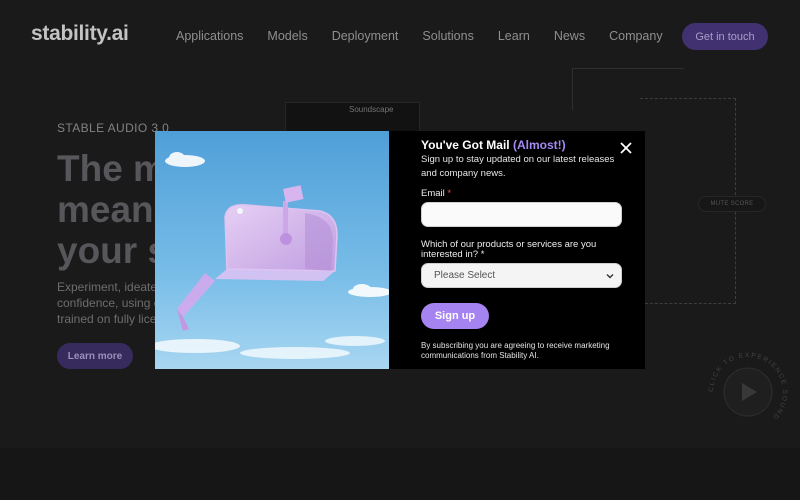 The height and width of the screenshot is (500, 800). What do you see at coordinates (433, 193) in the screenshot?
I see `email-label-text: Email` at bounding box center [433, 193].